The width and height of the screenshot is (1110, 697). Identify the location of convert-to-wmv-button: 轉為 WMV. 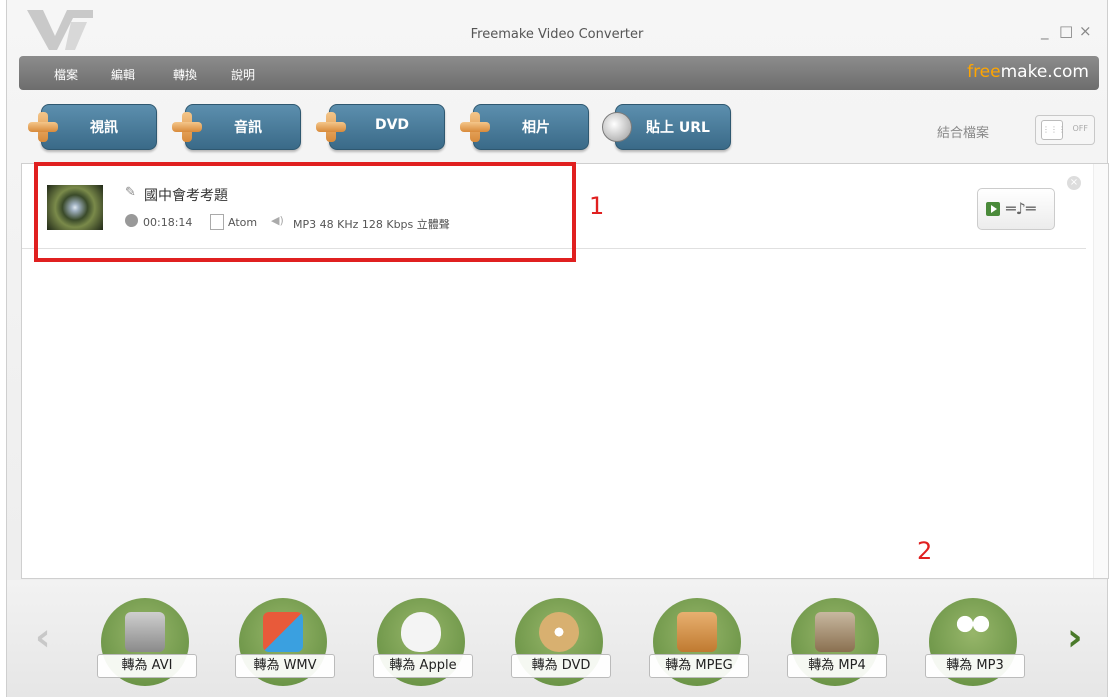
(285, 642).